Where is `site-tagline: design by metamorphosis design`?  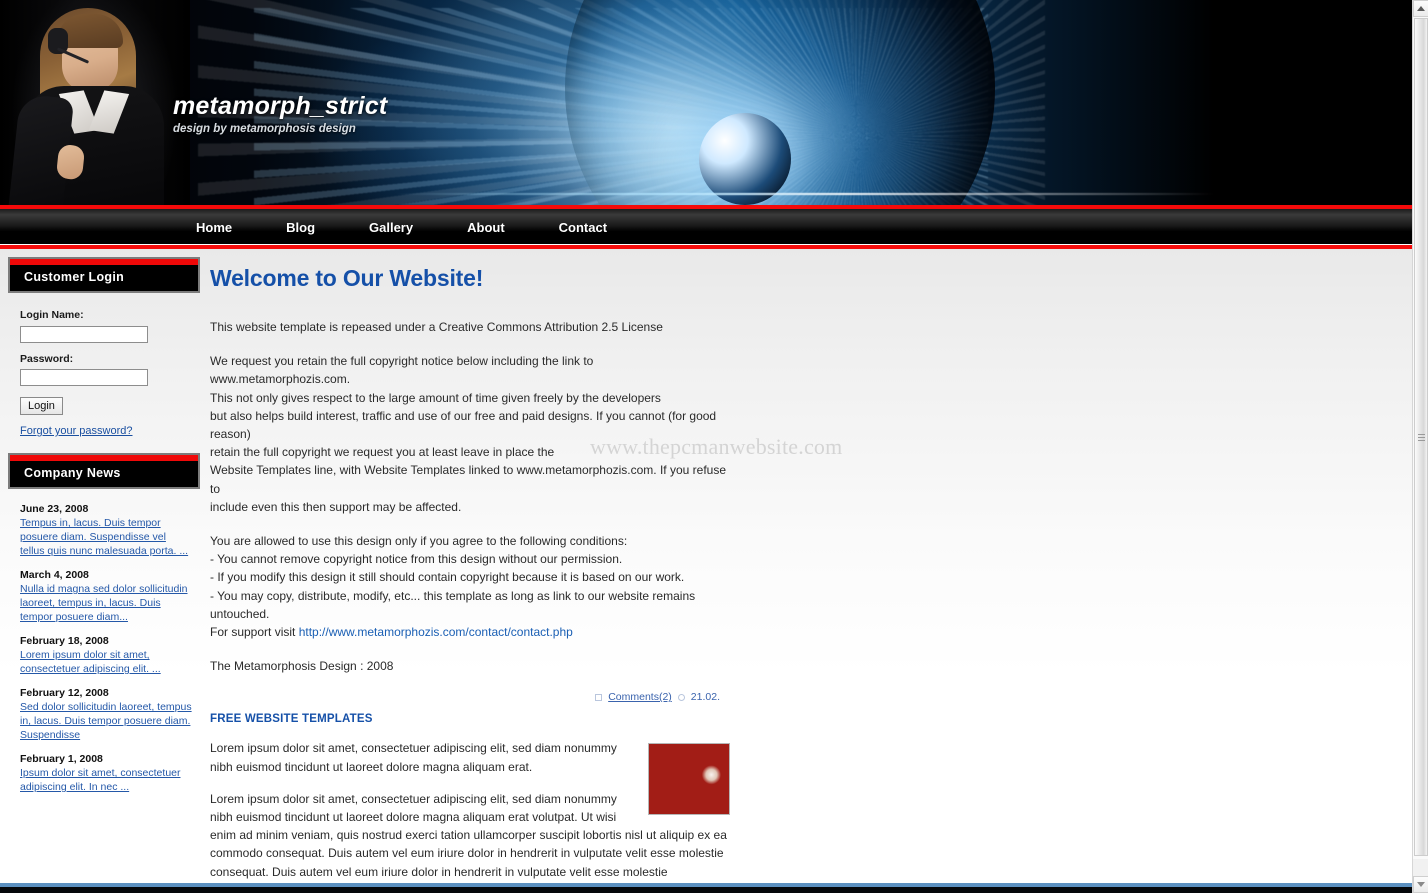 site-tagline: design by metamorphosis design is located at coordinates (264, 129).